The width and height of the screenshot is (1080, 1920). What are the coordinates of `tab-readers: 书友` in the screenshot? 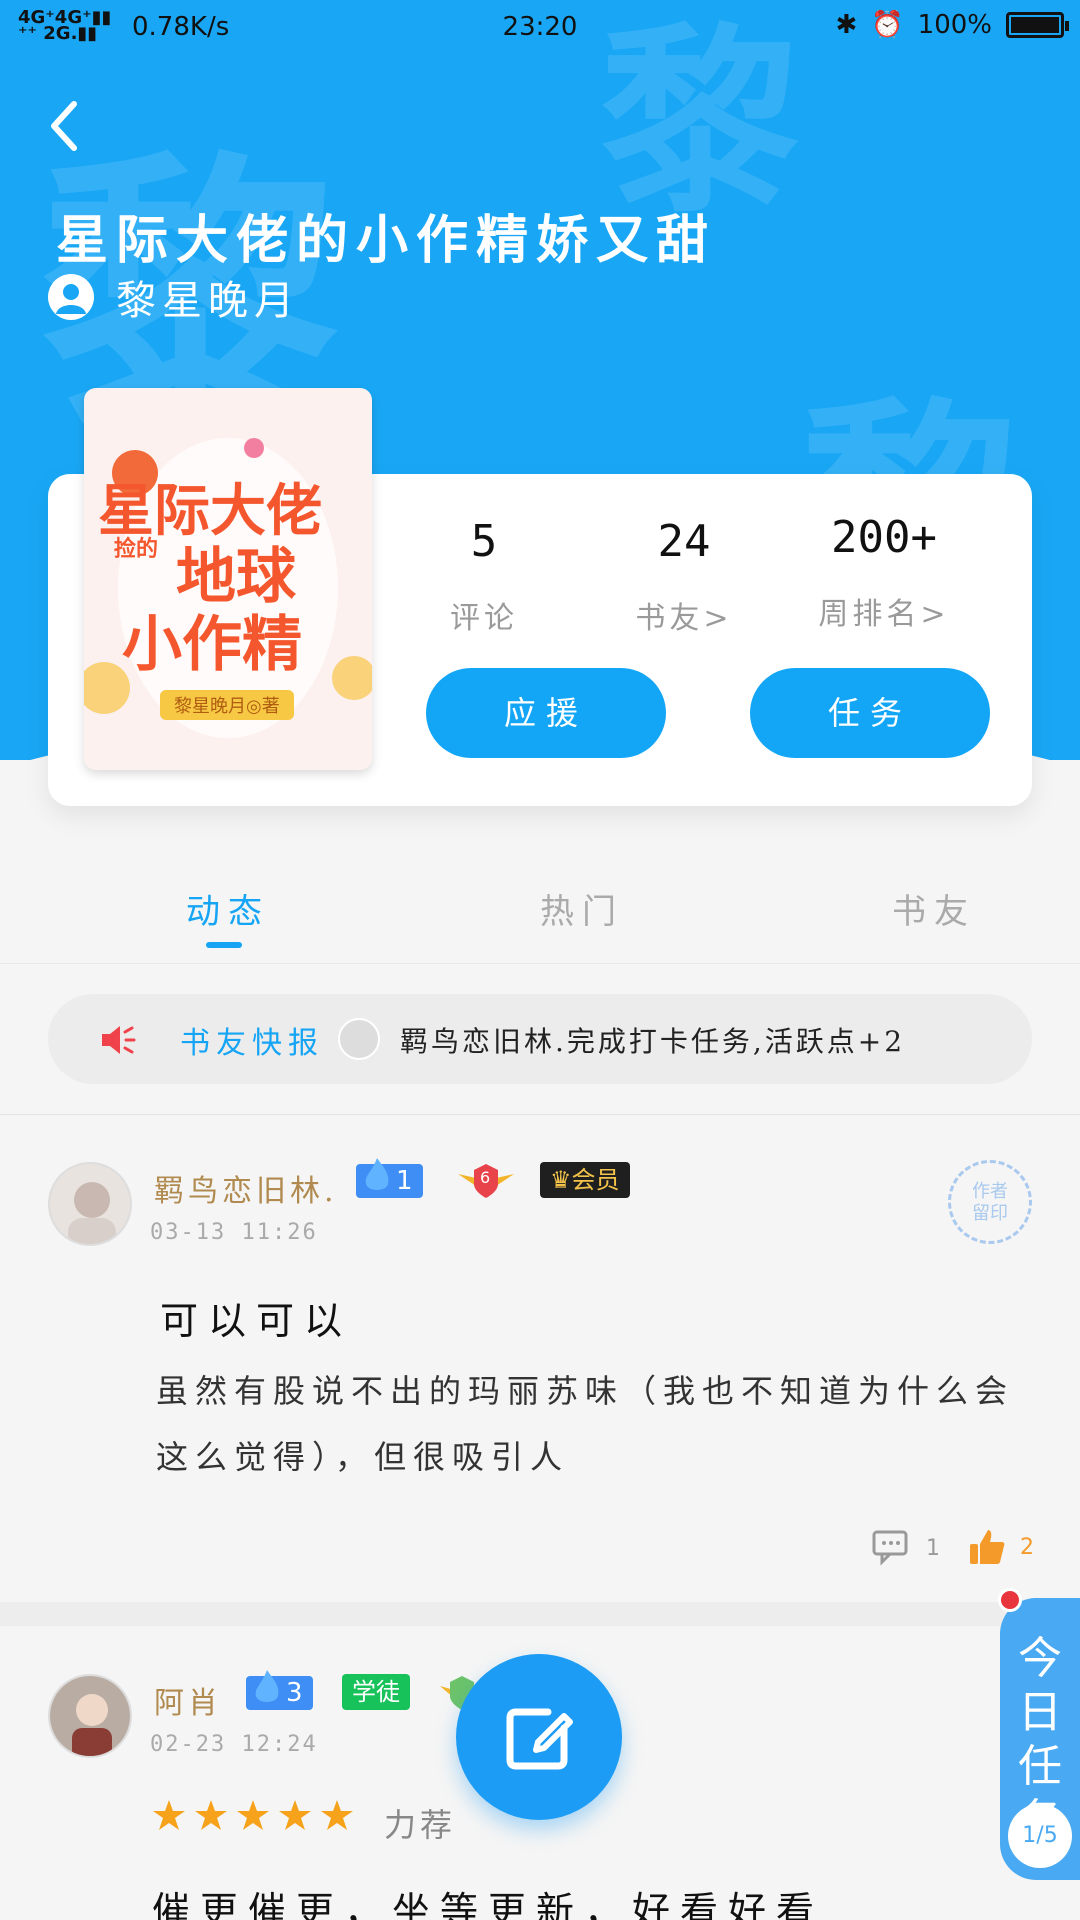 It's located at (934, 908).